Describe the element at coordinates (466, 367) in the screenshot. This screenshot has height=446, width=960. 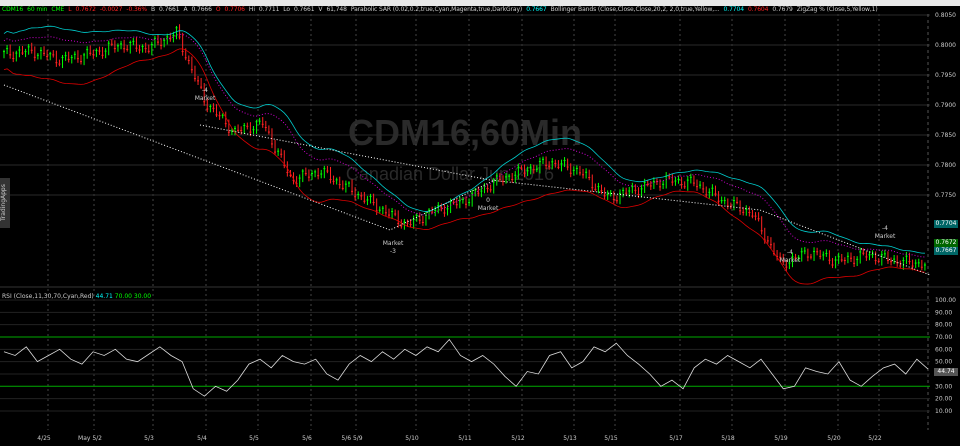
I see `rsi-line` at that location.